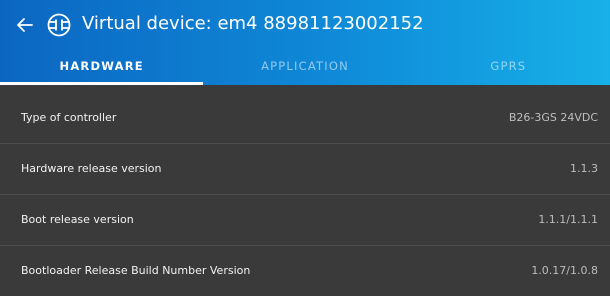 This screenshot has height=296, width=610. I want to click on page-title: Virtual device: em4 88981123002152, so click(253, 23).